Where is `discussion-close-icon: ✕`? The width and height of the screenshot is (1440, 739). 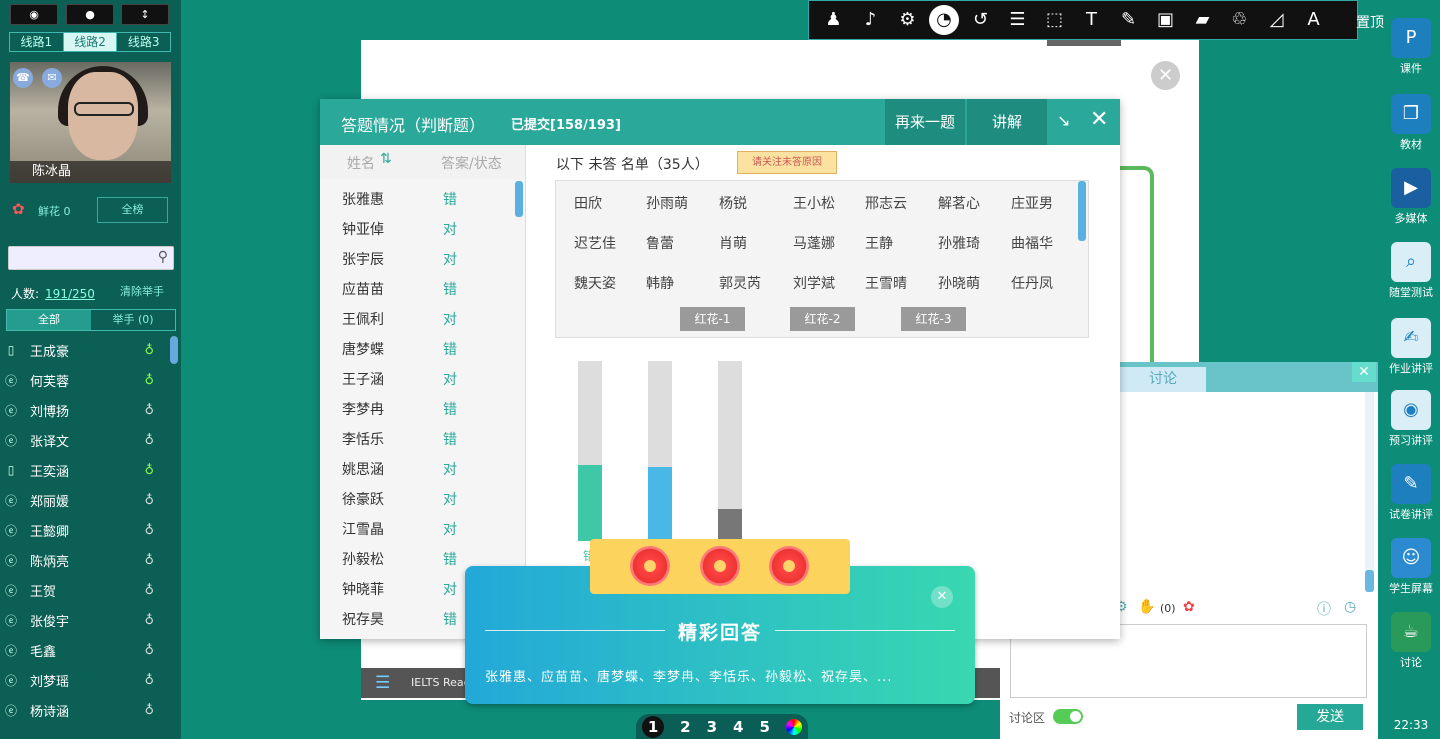
discussion-close-icon: ✕ is located at coordinates (1364, 372).